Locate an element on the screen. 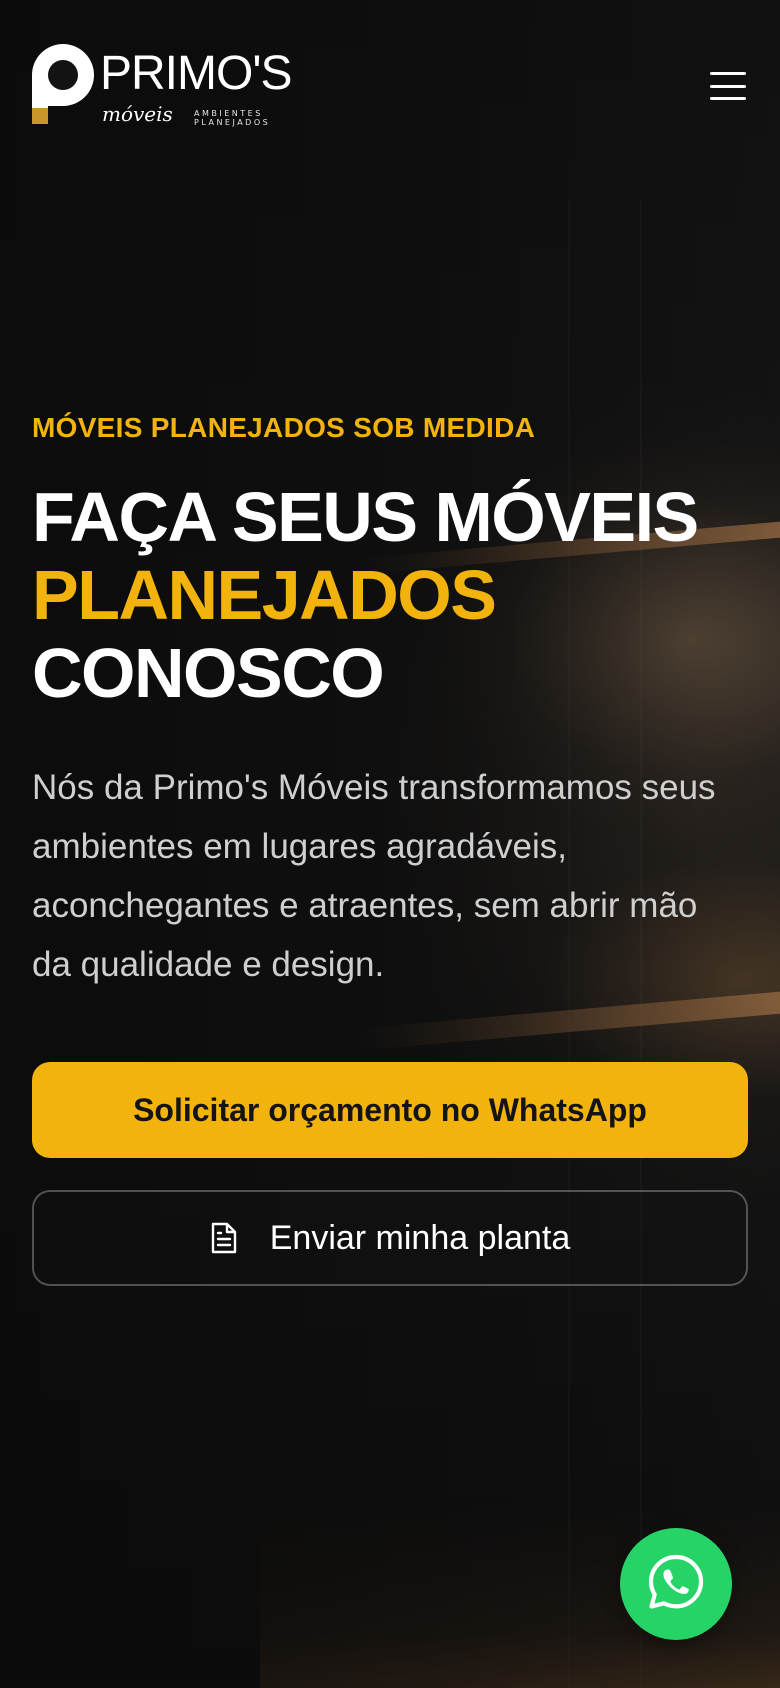 This screenshot has height=1688, width=780. logo-wordmark: PRIMO'S móveis AMBIENTES PLANEJADOS is located at coordinates (196, 86).